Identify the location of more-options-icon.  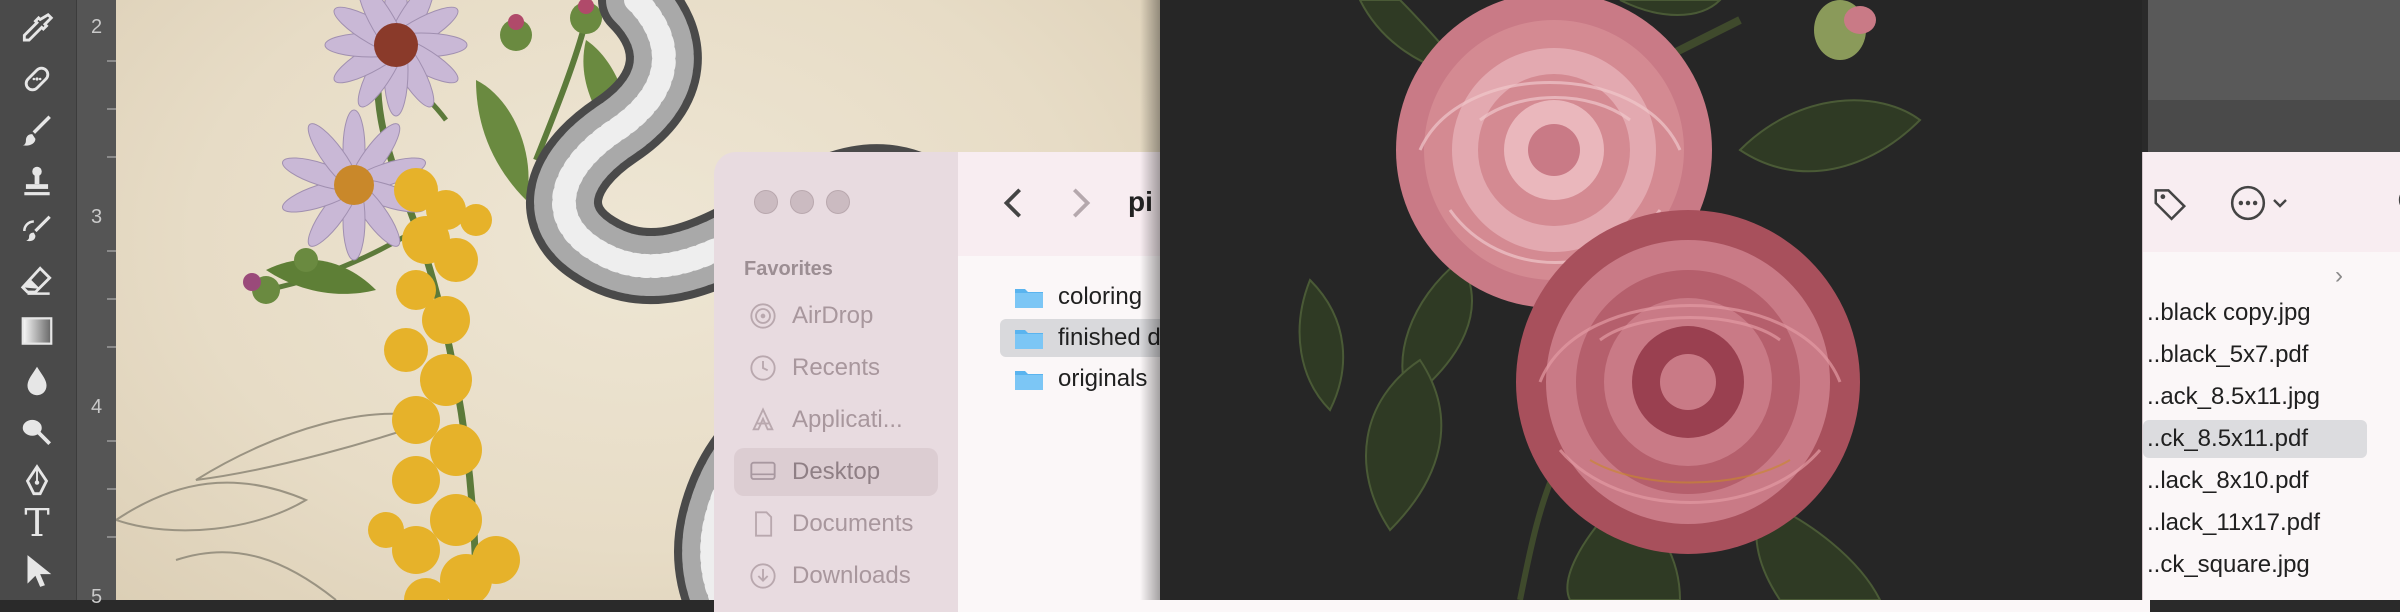
(2248, 205).